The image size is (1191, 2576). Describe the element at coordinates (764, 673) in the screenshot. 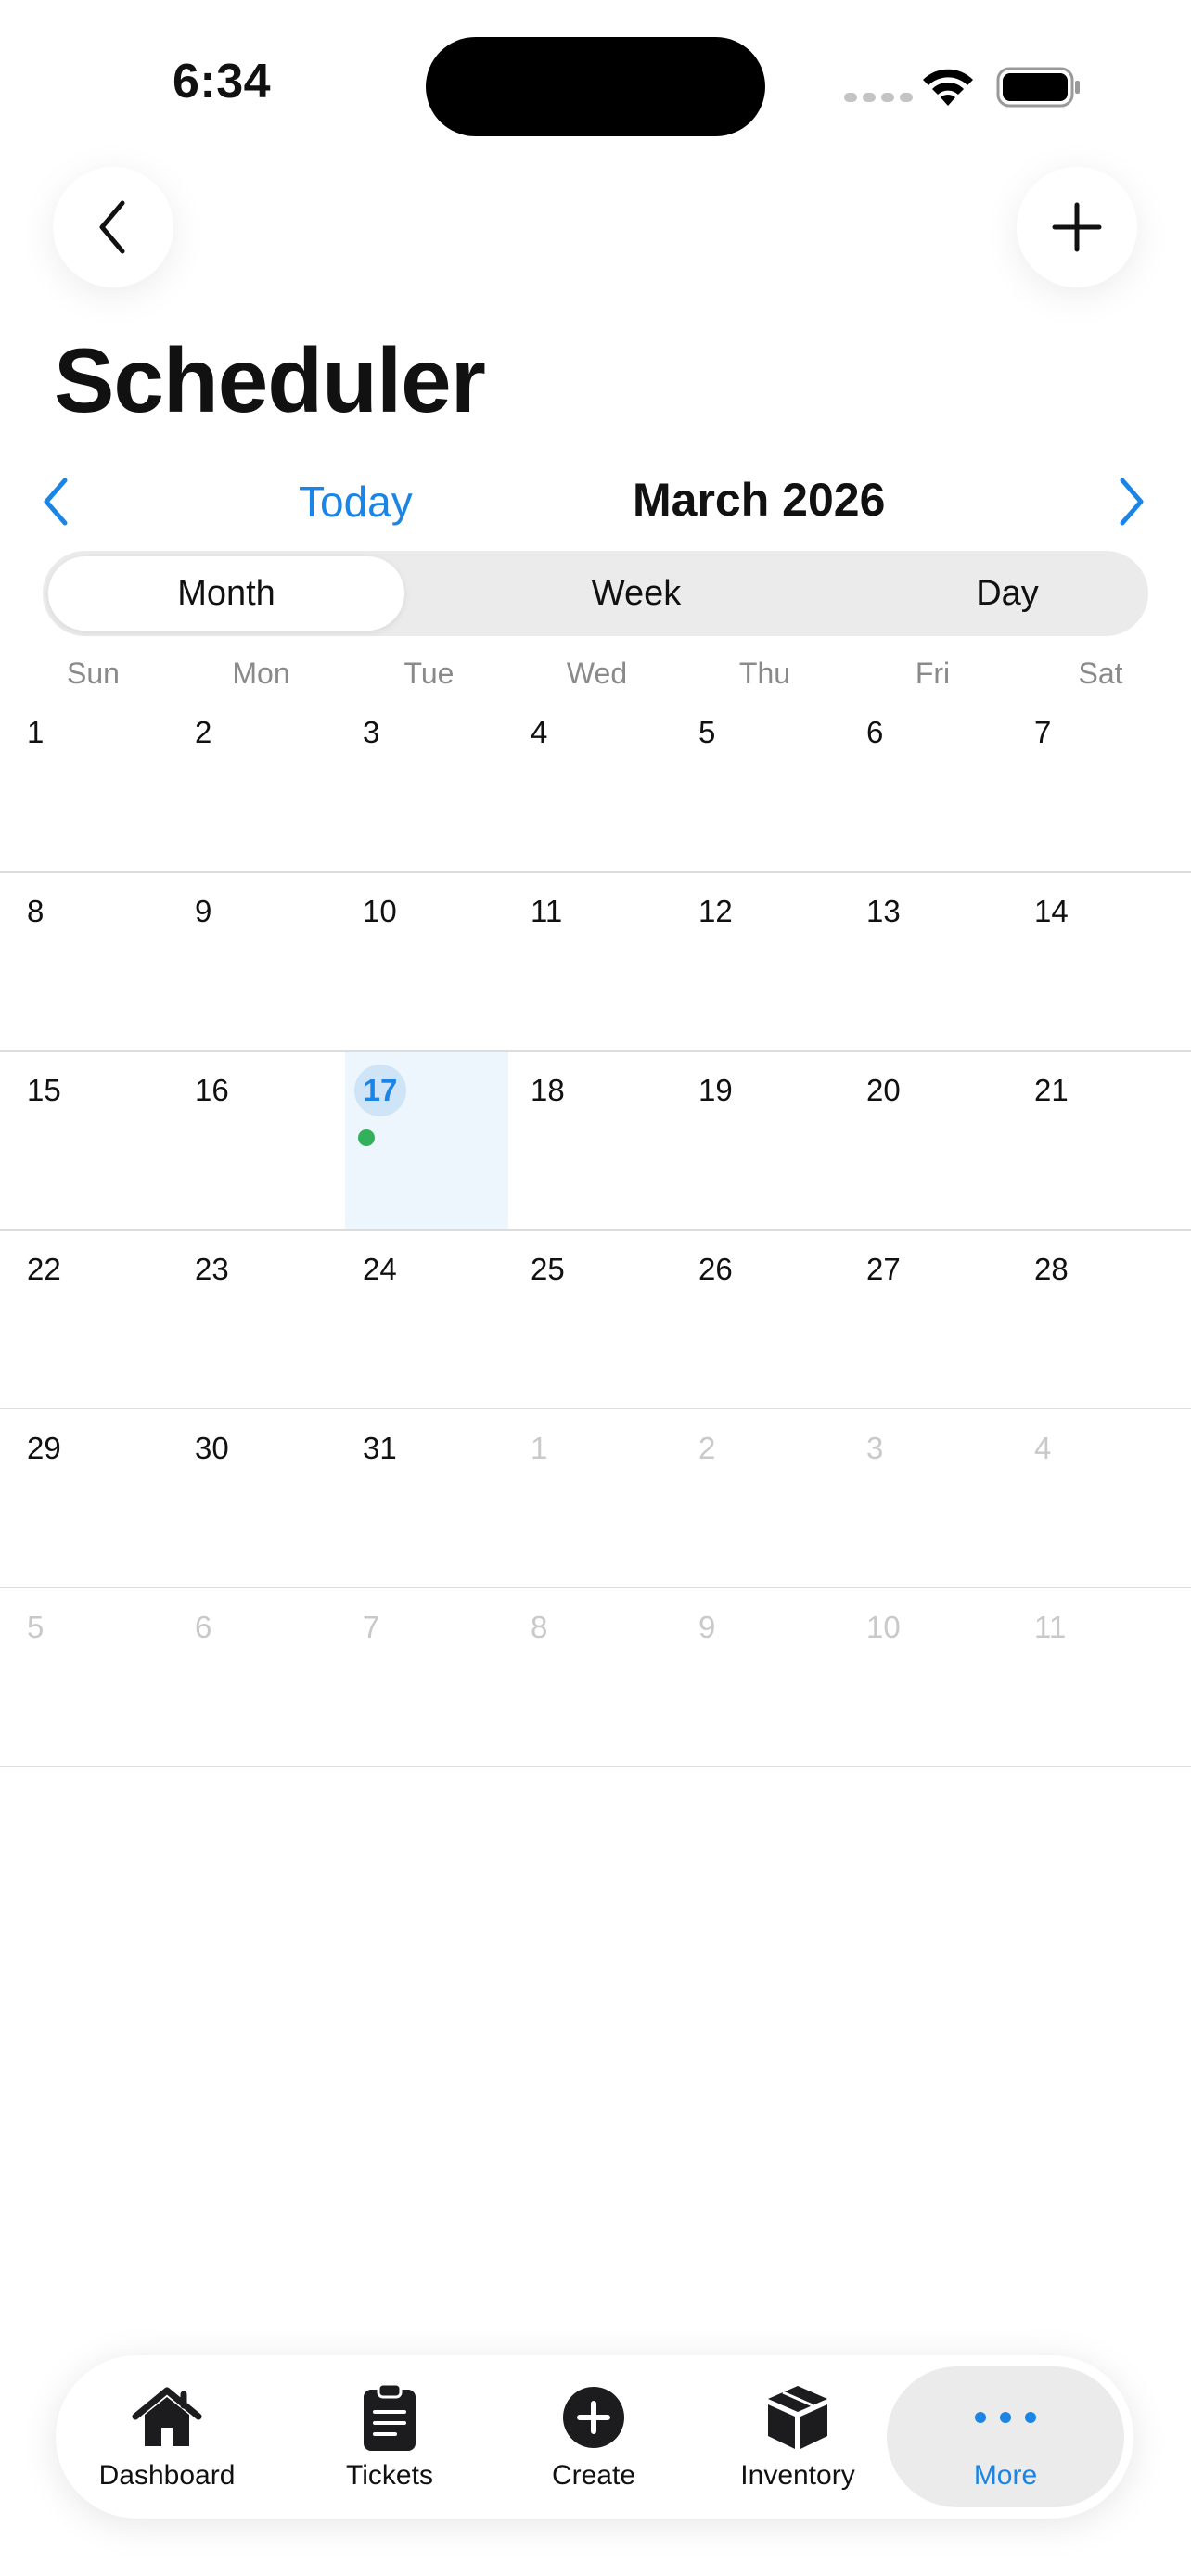

I see `weekday-label: Thu` at that location.